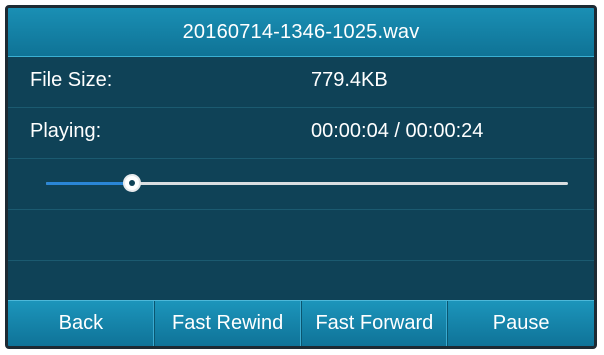  What do you see at coordinates (349, 80) in the screenshot?
I see `file-size-value: 779.4KB` at bounding box center [349, 80].